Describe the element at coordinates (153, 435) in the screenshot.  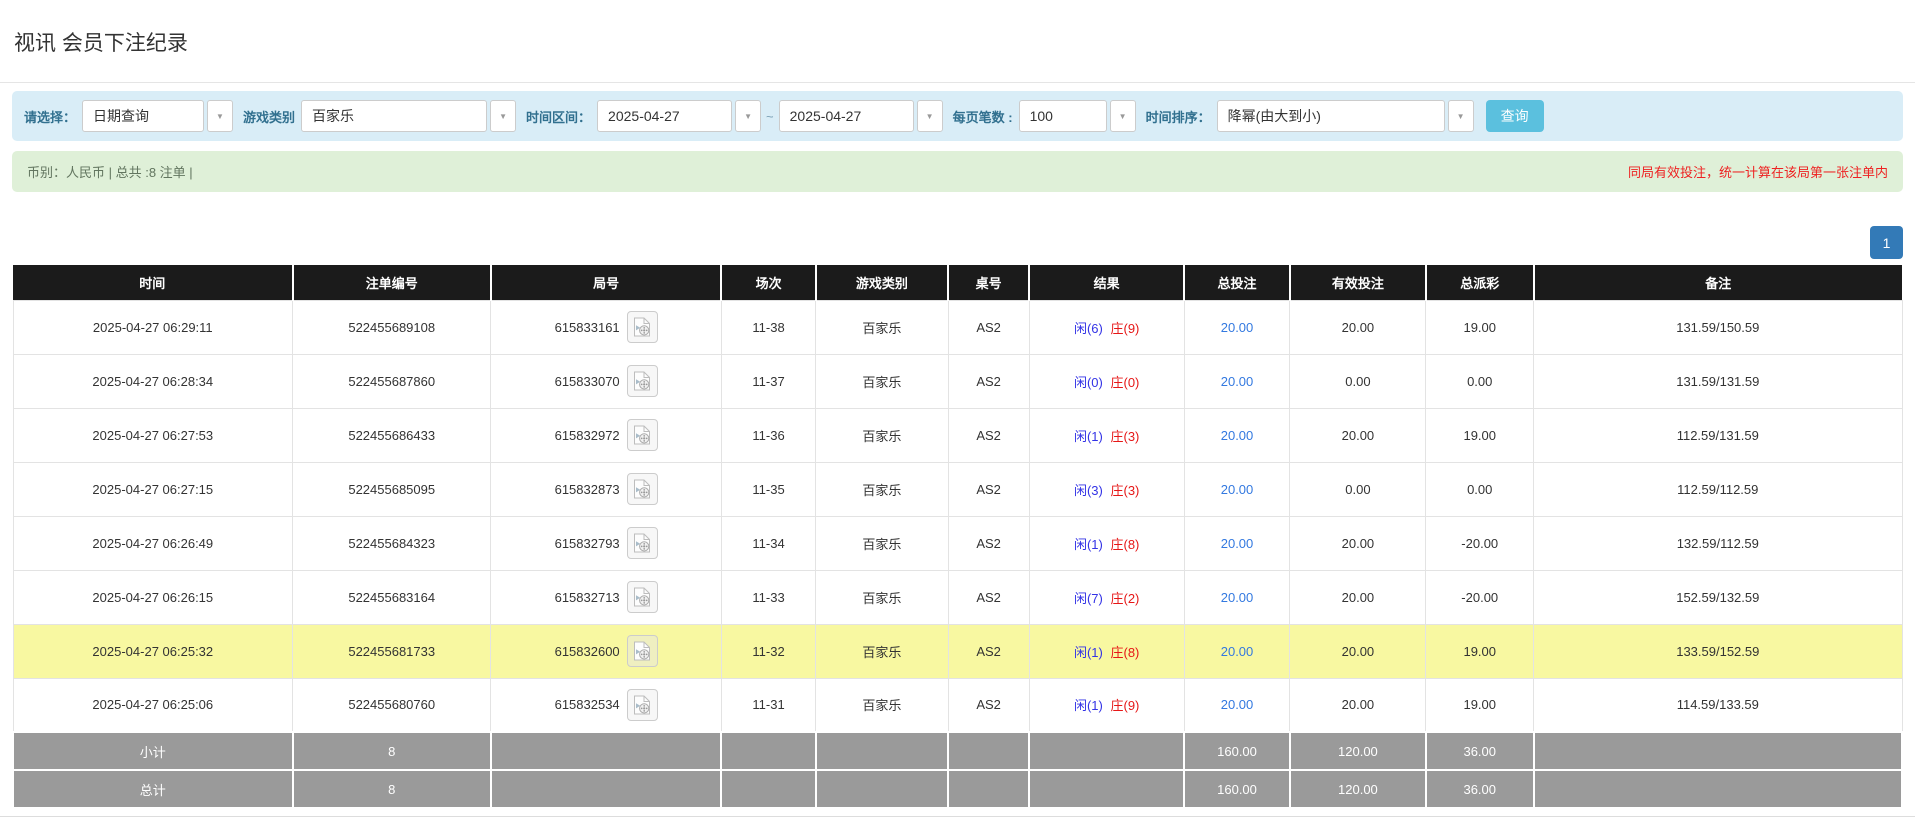
I see `time-cell: 2025-04-27 06:27:53` at that location.